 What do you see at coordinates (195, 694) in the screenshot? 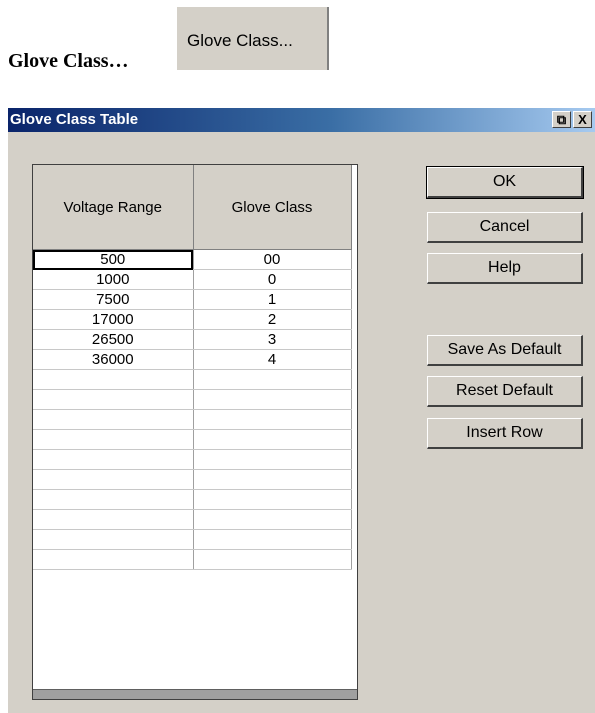
I see `grid-footer` at bounding box center [195, 694].